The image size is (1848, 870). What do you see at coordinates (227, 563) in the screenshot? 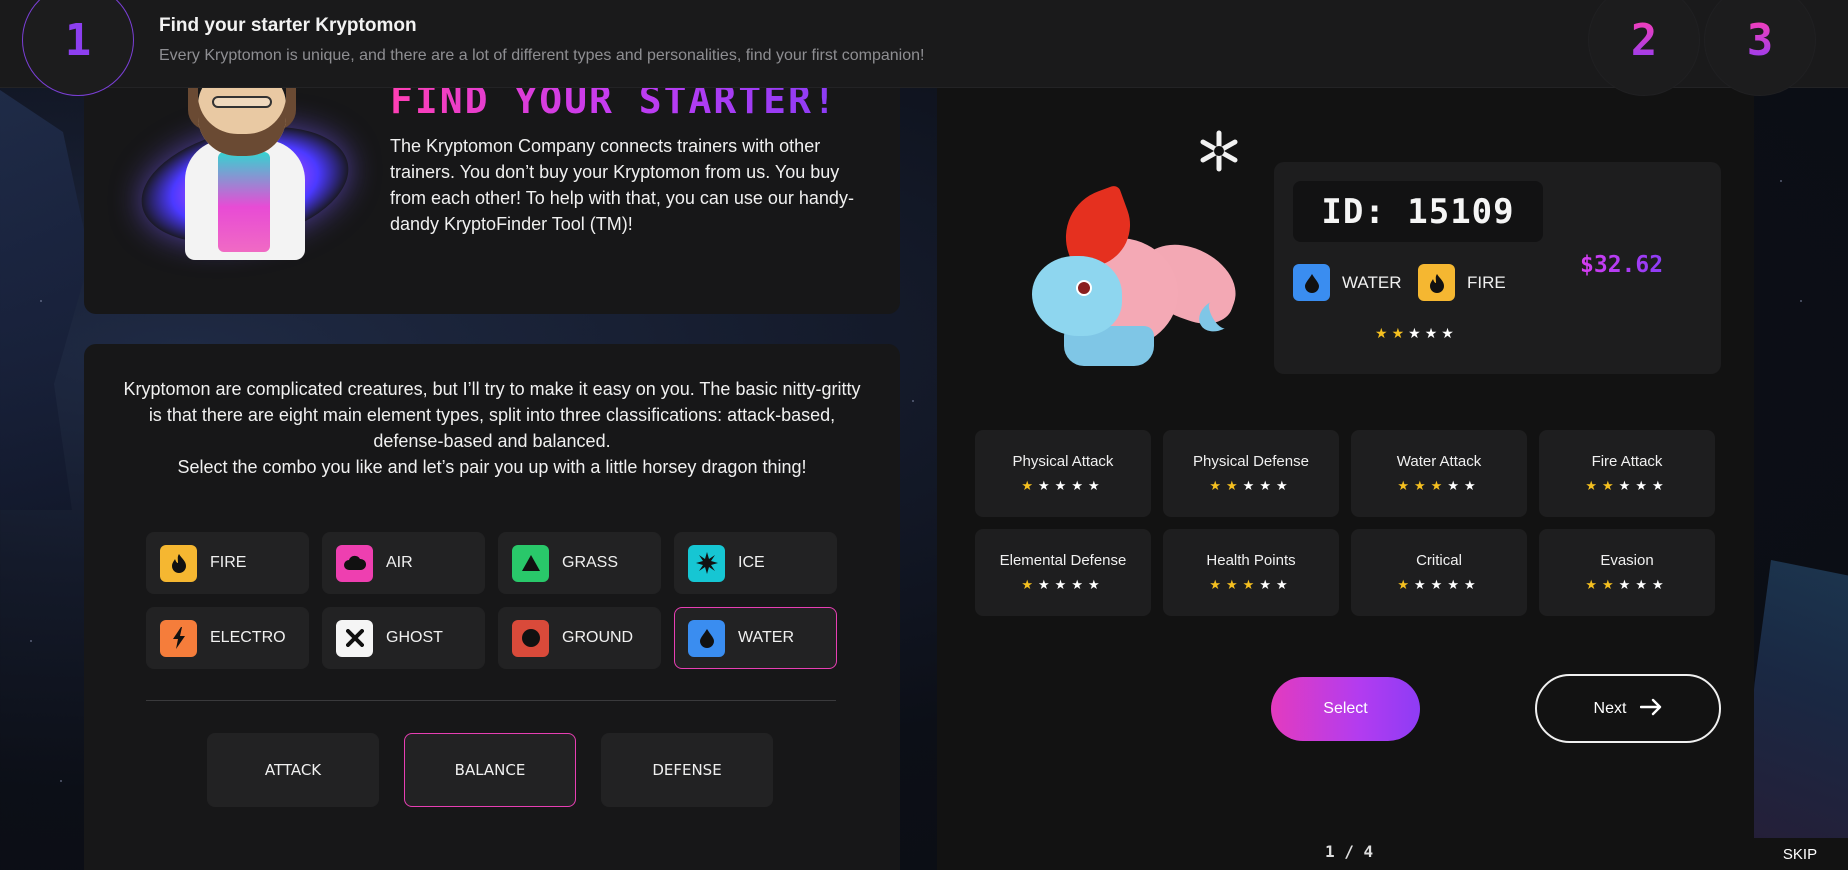
I see `type-button-fire: FIRE` at bounding box center [227, 563].